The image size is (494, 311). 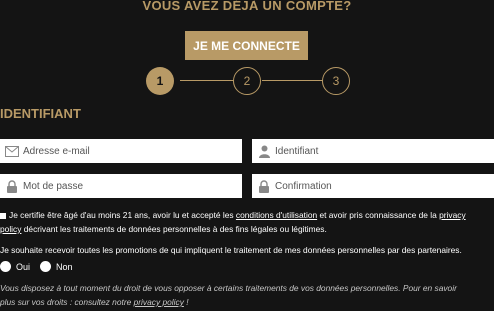 I want to click on progress-stepper: 1 2 3, so click(x=247, y=81).